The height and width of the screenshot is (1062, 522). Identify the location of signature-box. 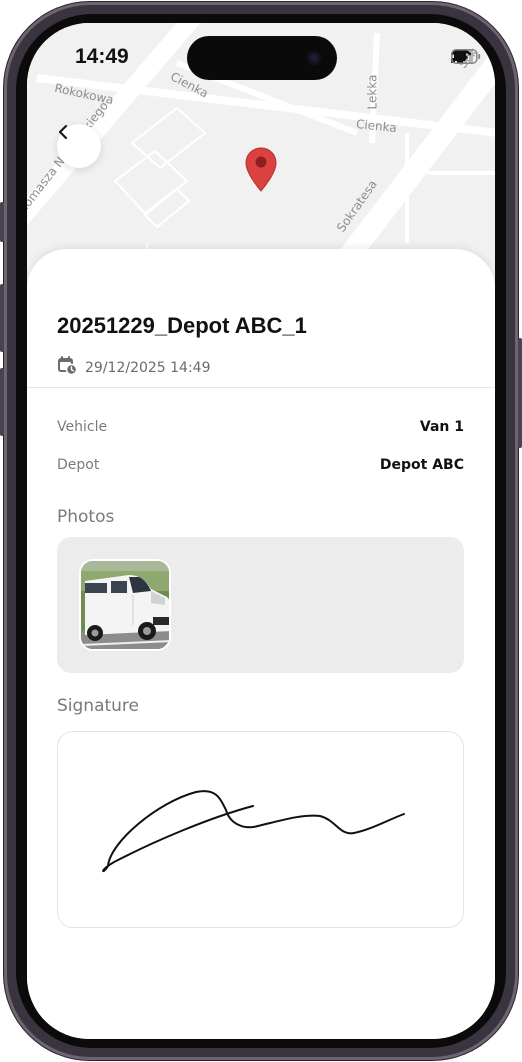
(260, 829).